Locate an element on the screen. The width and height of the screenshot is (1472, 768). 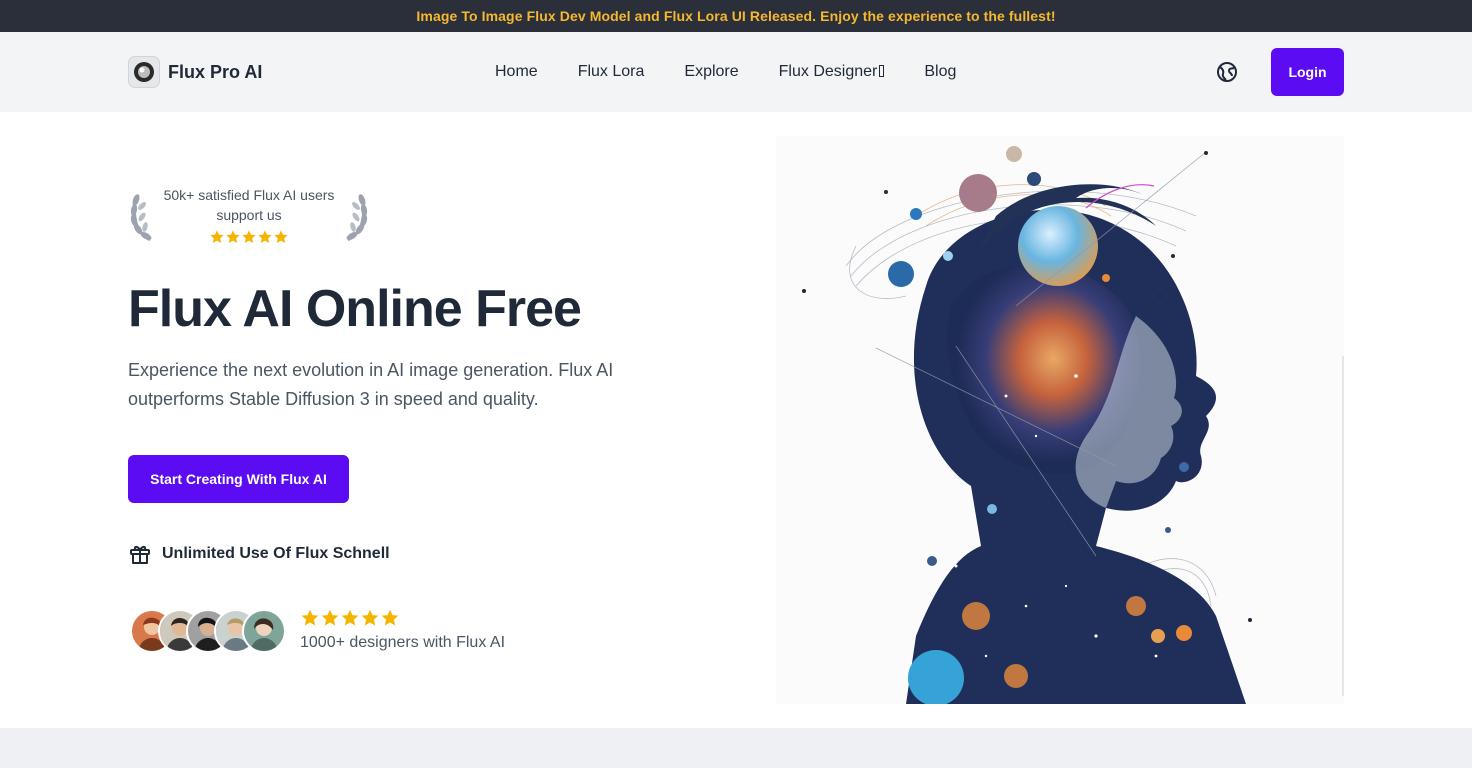
brand-name: Flux Pro AI is located at coordinates (215, 71).